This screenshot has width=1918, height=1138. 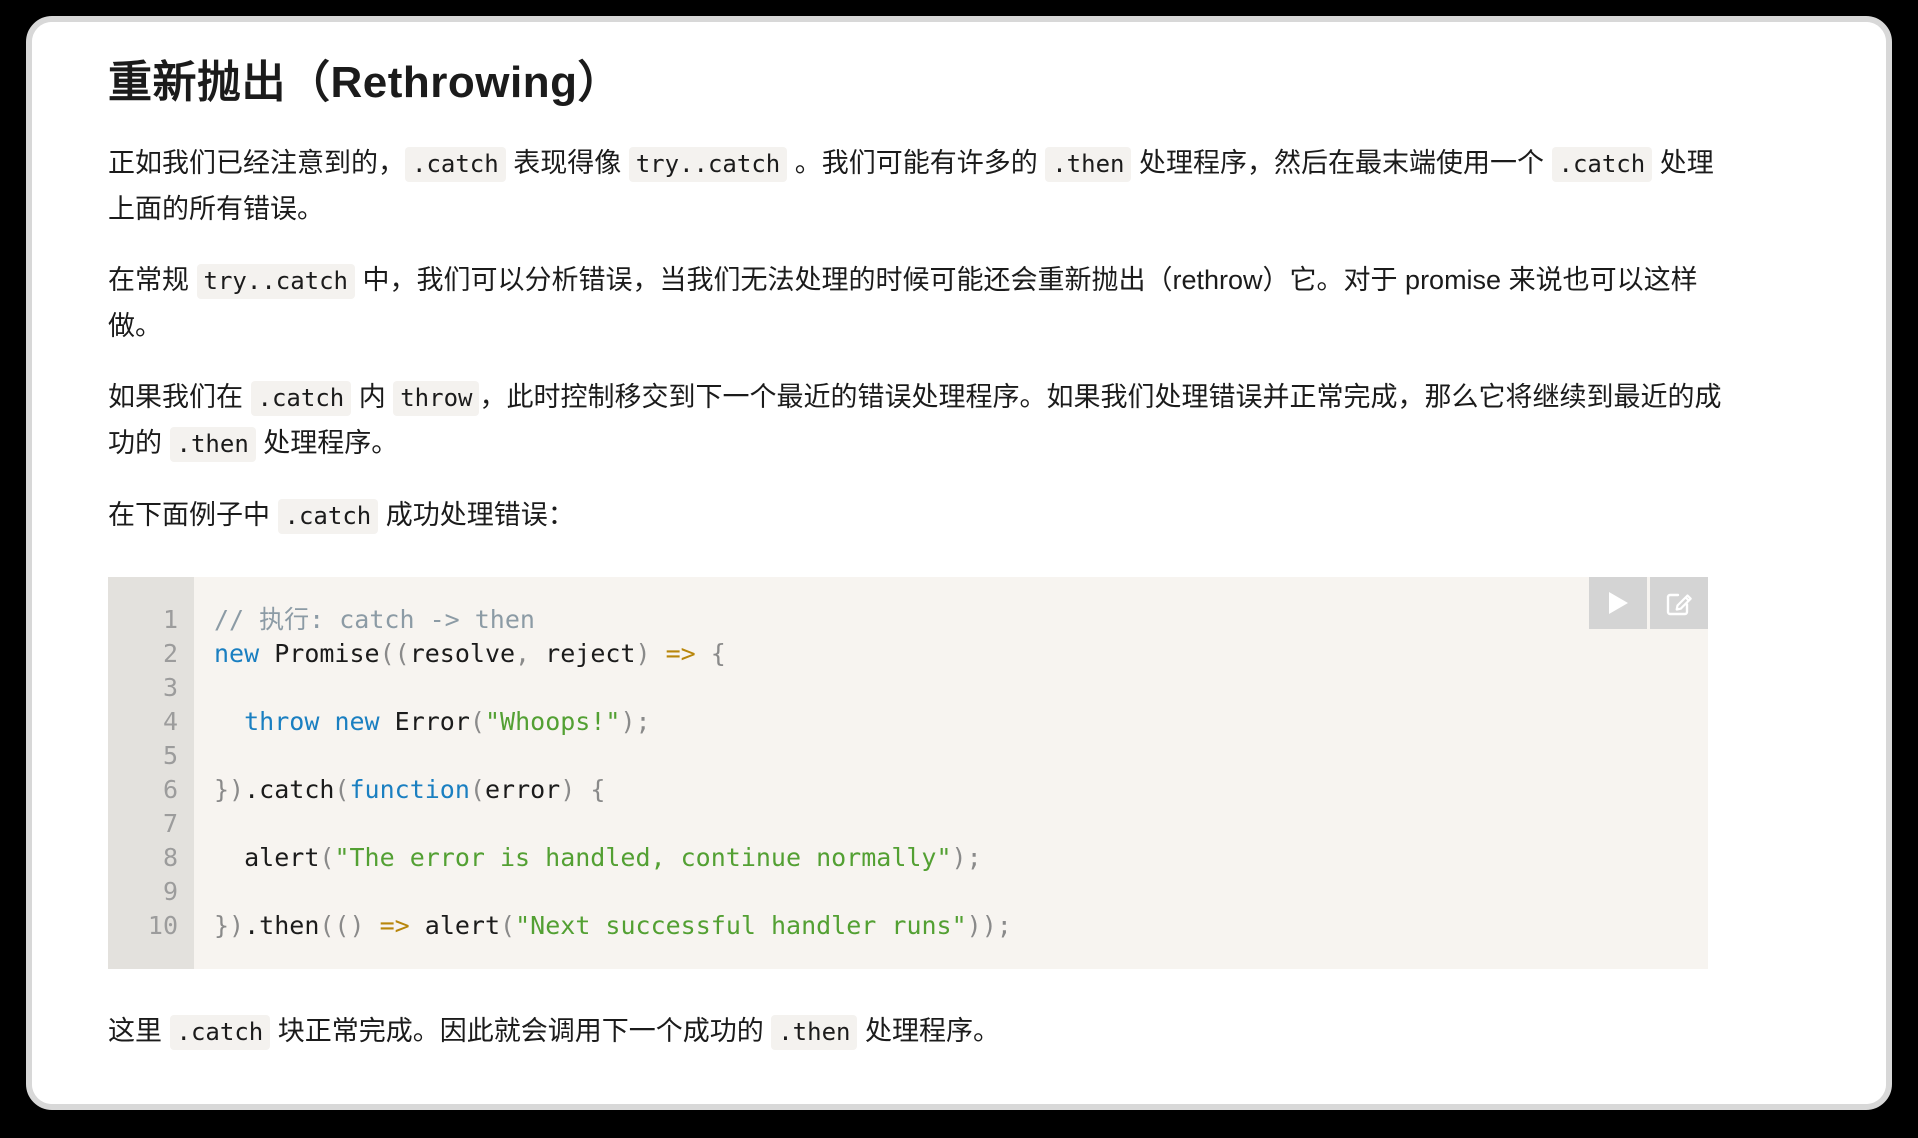 What do you see at coordinates (470, 654) in the screenshot?
I see `code-line-2: new Promise((resolve, reject) => {` at bounding box center [470, 654].